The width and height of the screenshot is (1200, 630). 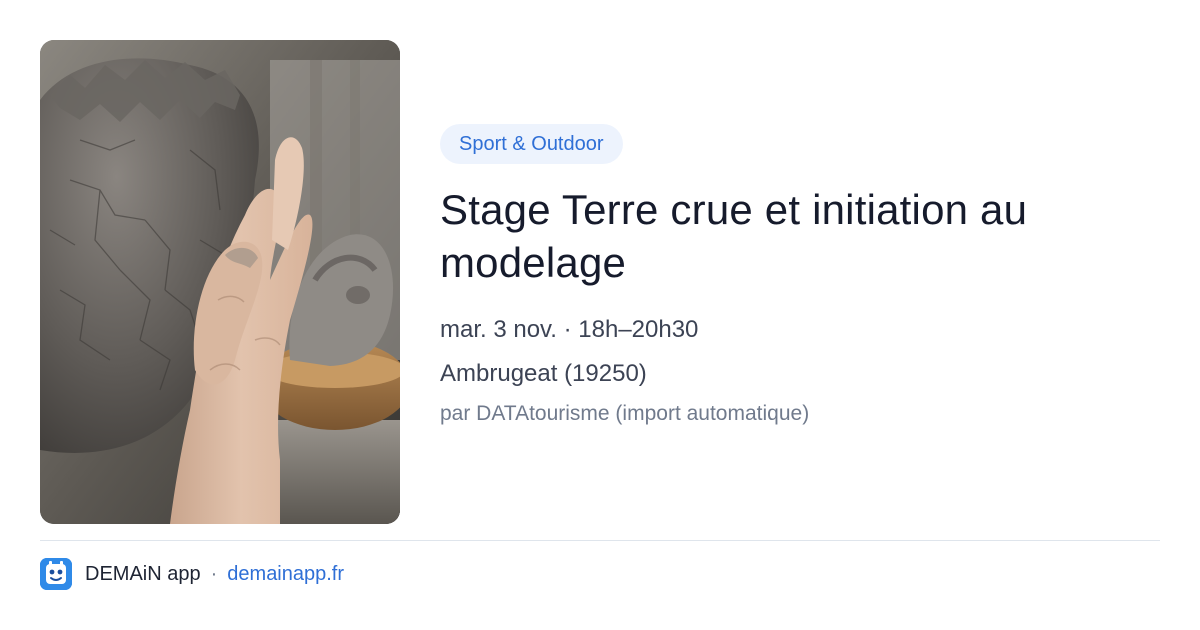 I want to click on event-datetime: mar. 3 nov. · 18h–20h30, so click(x=569, y=329).